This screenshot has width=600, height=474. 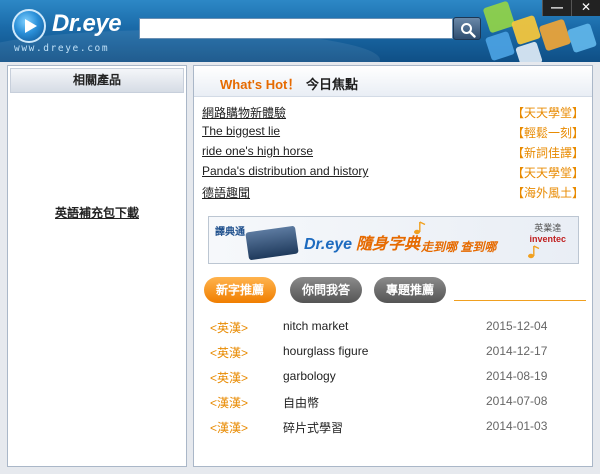 I want to click on app-header: Dr.eye www.dreye.com — ✕, so click(x=300, y=31).